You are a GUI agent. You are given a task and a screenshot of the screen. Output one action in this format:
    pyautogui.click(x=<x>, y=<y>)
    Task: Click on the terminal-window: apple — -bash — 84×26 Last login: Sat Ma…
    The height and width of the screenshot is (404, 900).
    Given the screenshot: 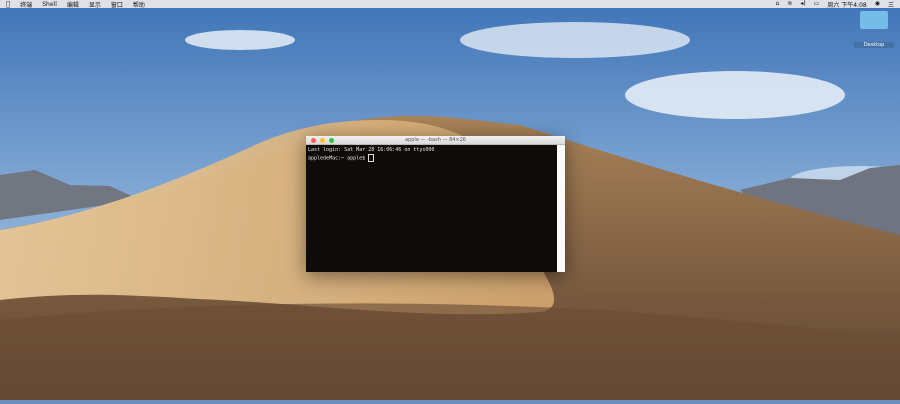 What is the action you would take?
    pyautogui.click(x=435, y=204)
    